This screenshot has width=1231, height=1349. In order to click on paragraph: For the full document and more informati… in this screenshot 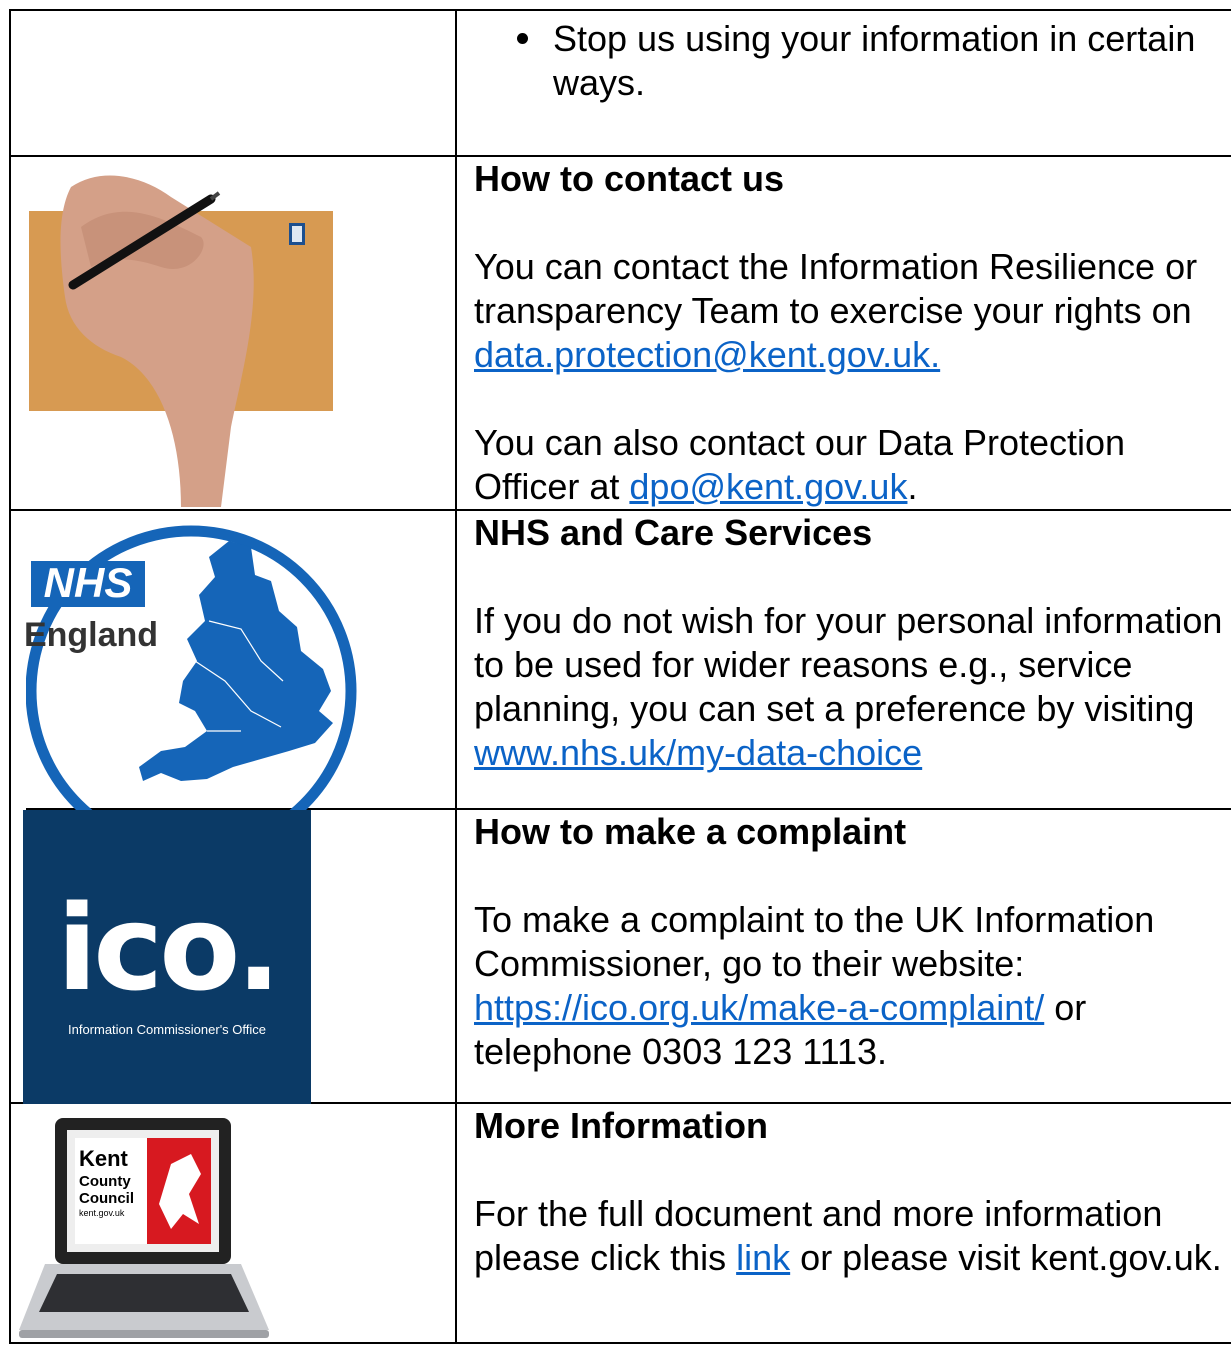, I will do `click(848, 1235)`.